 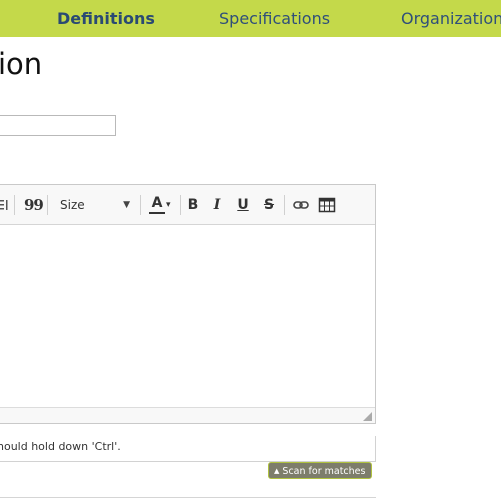 What do you see at coordinates (193, 205) in the screenshot?
I see `bold-button: B` at bounding box center [193, 205].